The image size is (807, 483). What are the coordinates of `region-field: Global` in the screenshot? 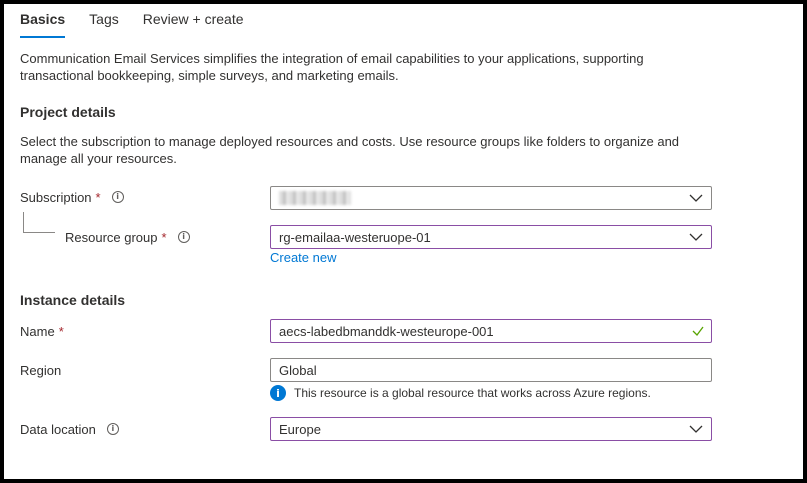 It's located at (491, 370).